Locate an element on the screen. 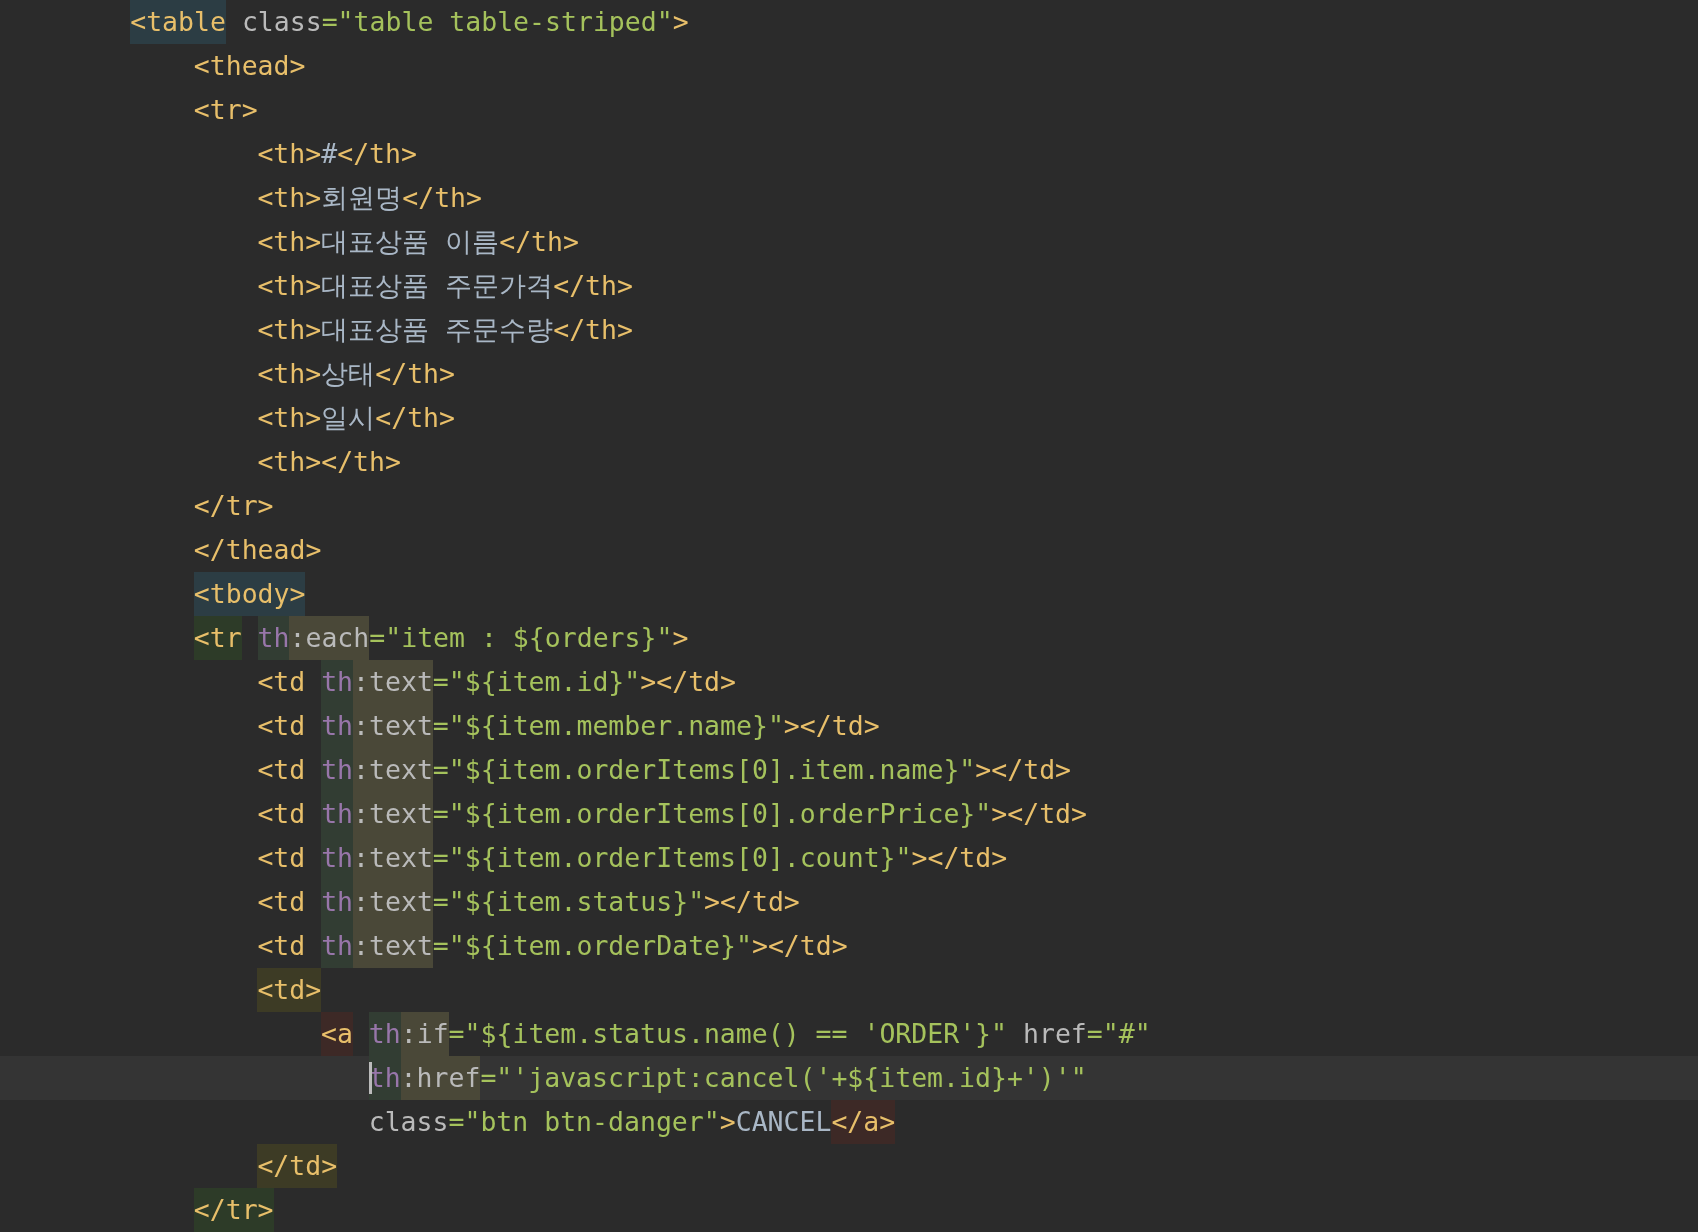 This screenshot has height=1232, width=1698. code-line: <th>상태</th> is located at coordinates (356, 374).